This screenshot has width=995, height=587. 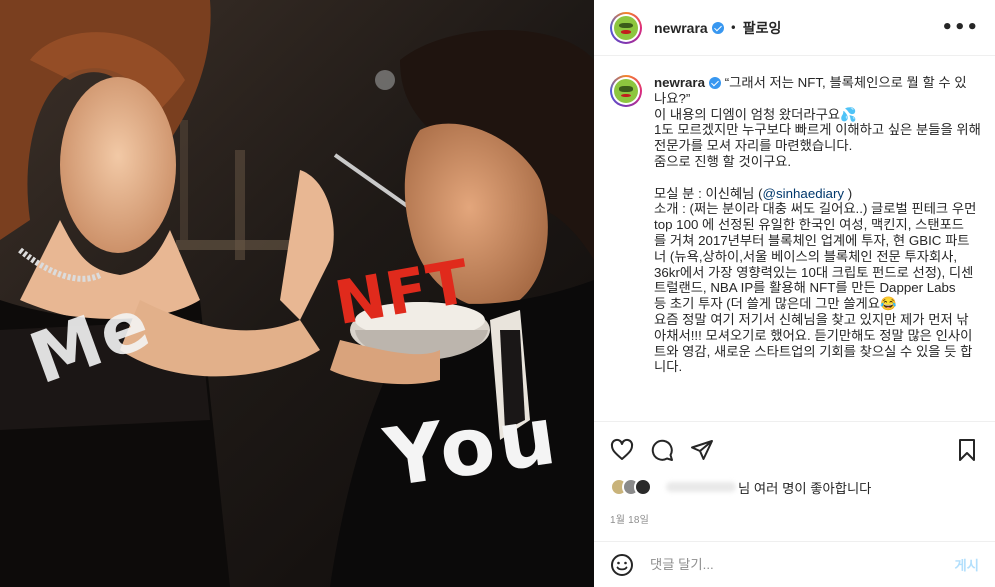 I want to click on caption-line: 아채서!!! 모셔오기로 했어요. 듣기만해도 정말 많은 인사이, so click(x=813, y=335).